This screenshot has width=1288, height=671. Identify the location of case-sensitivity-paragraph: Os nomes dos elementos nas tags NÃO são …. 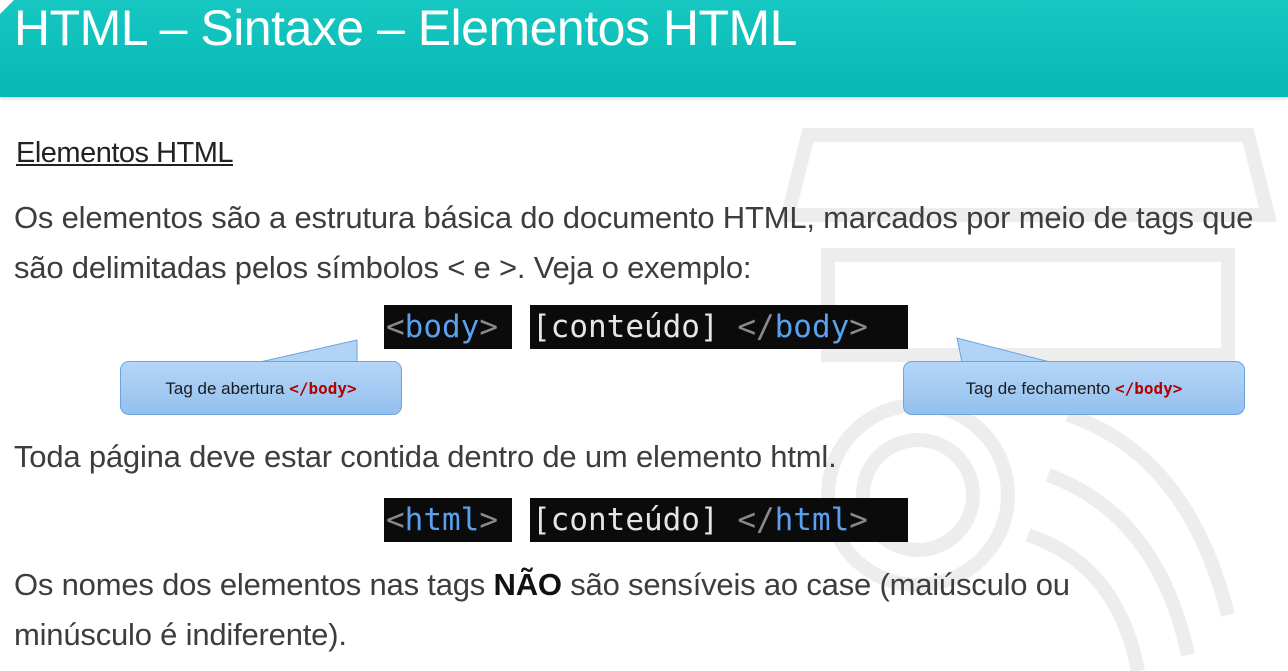
(542, 609).